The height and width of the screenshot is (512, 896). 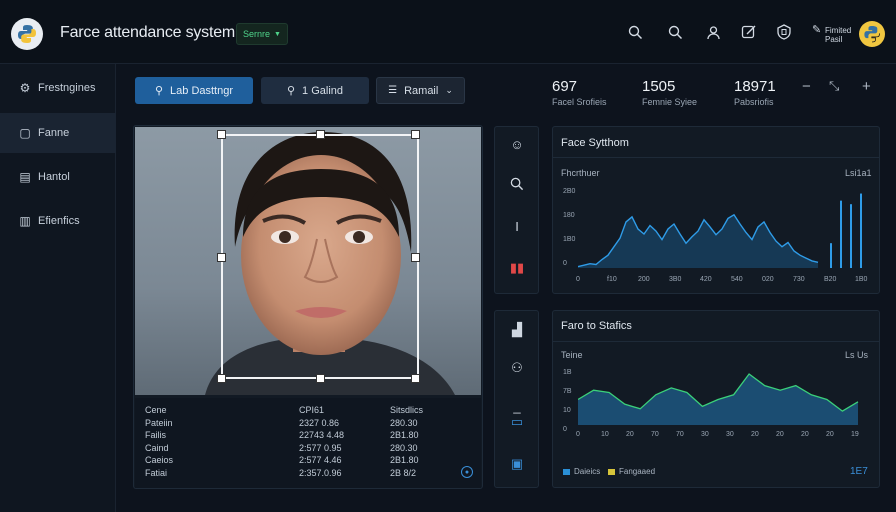 I want to click on list-icon: ☰, so click(x=393, y=90).